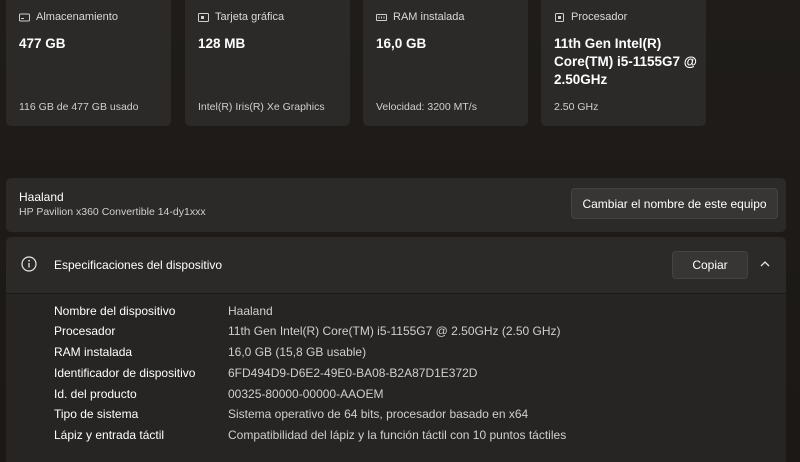 The width and height of the screenshot is (800, 462). What do you see at coordinates (96, 414) in the screenshot?
I see `spec-label: Tipo de sistema` at bounding box center [96, 414].